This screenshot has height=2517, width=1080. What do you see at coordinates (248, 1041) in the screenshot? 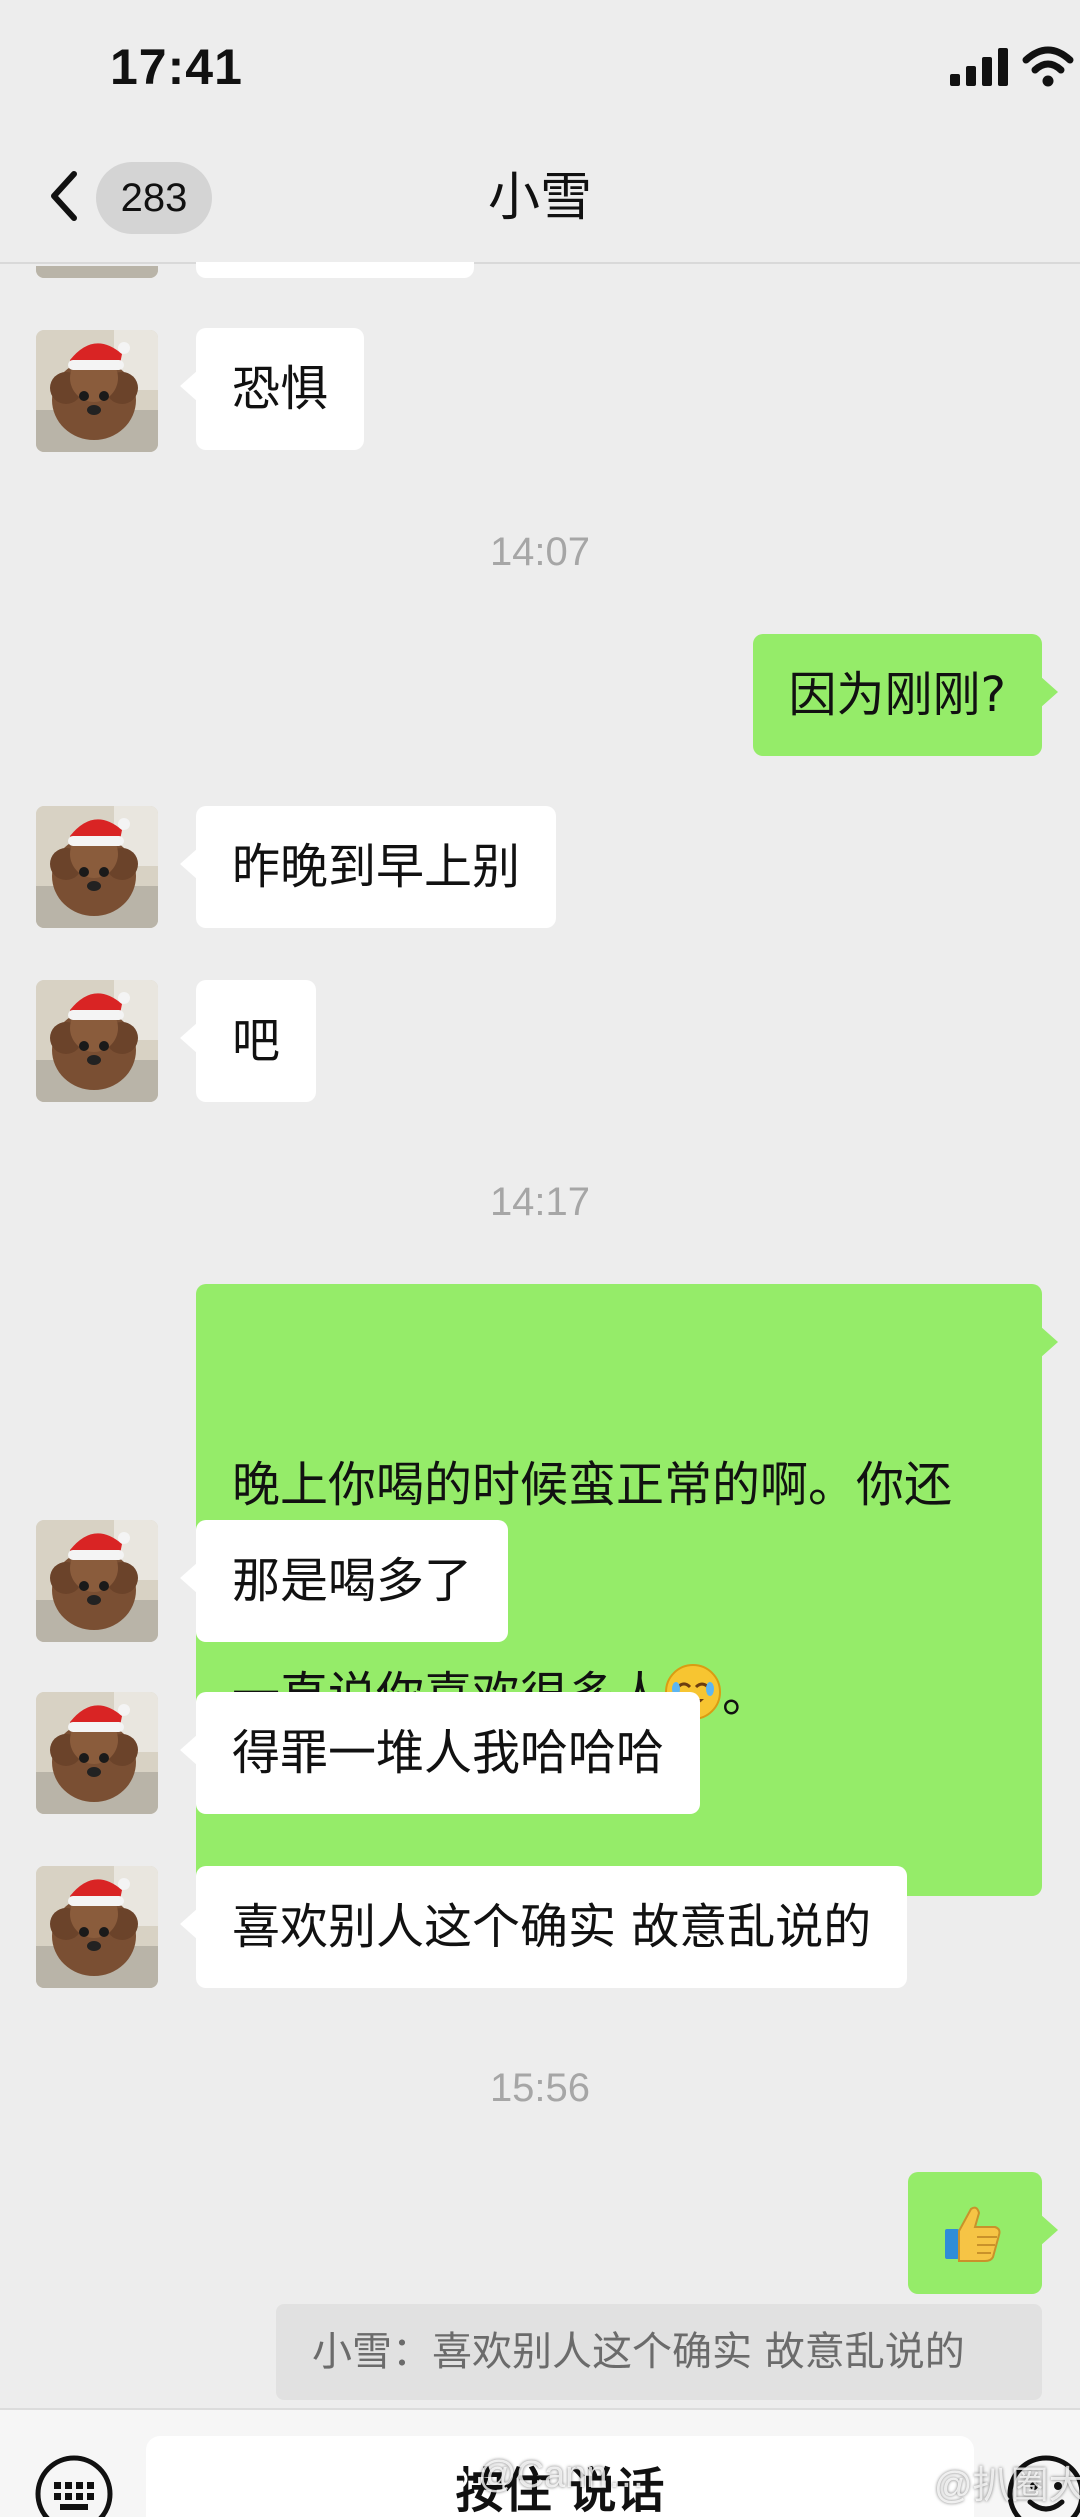
I see `incoming-message-bubble: 吧` at bounding box center [248, 1041].